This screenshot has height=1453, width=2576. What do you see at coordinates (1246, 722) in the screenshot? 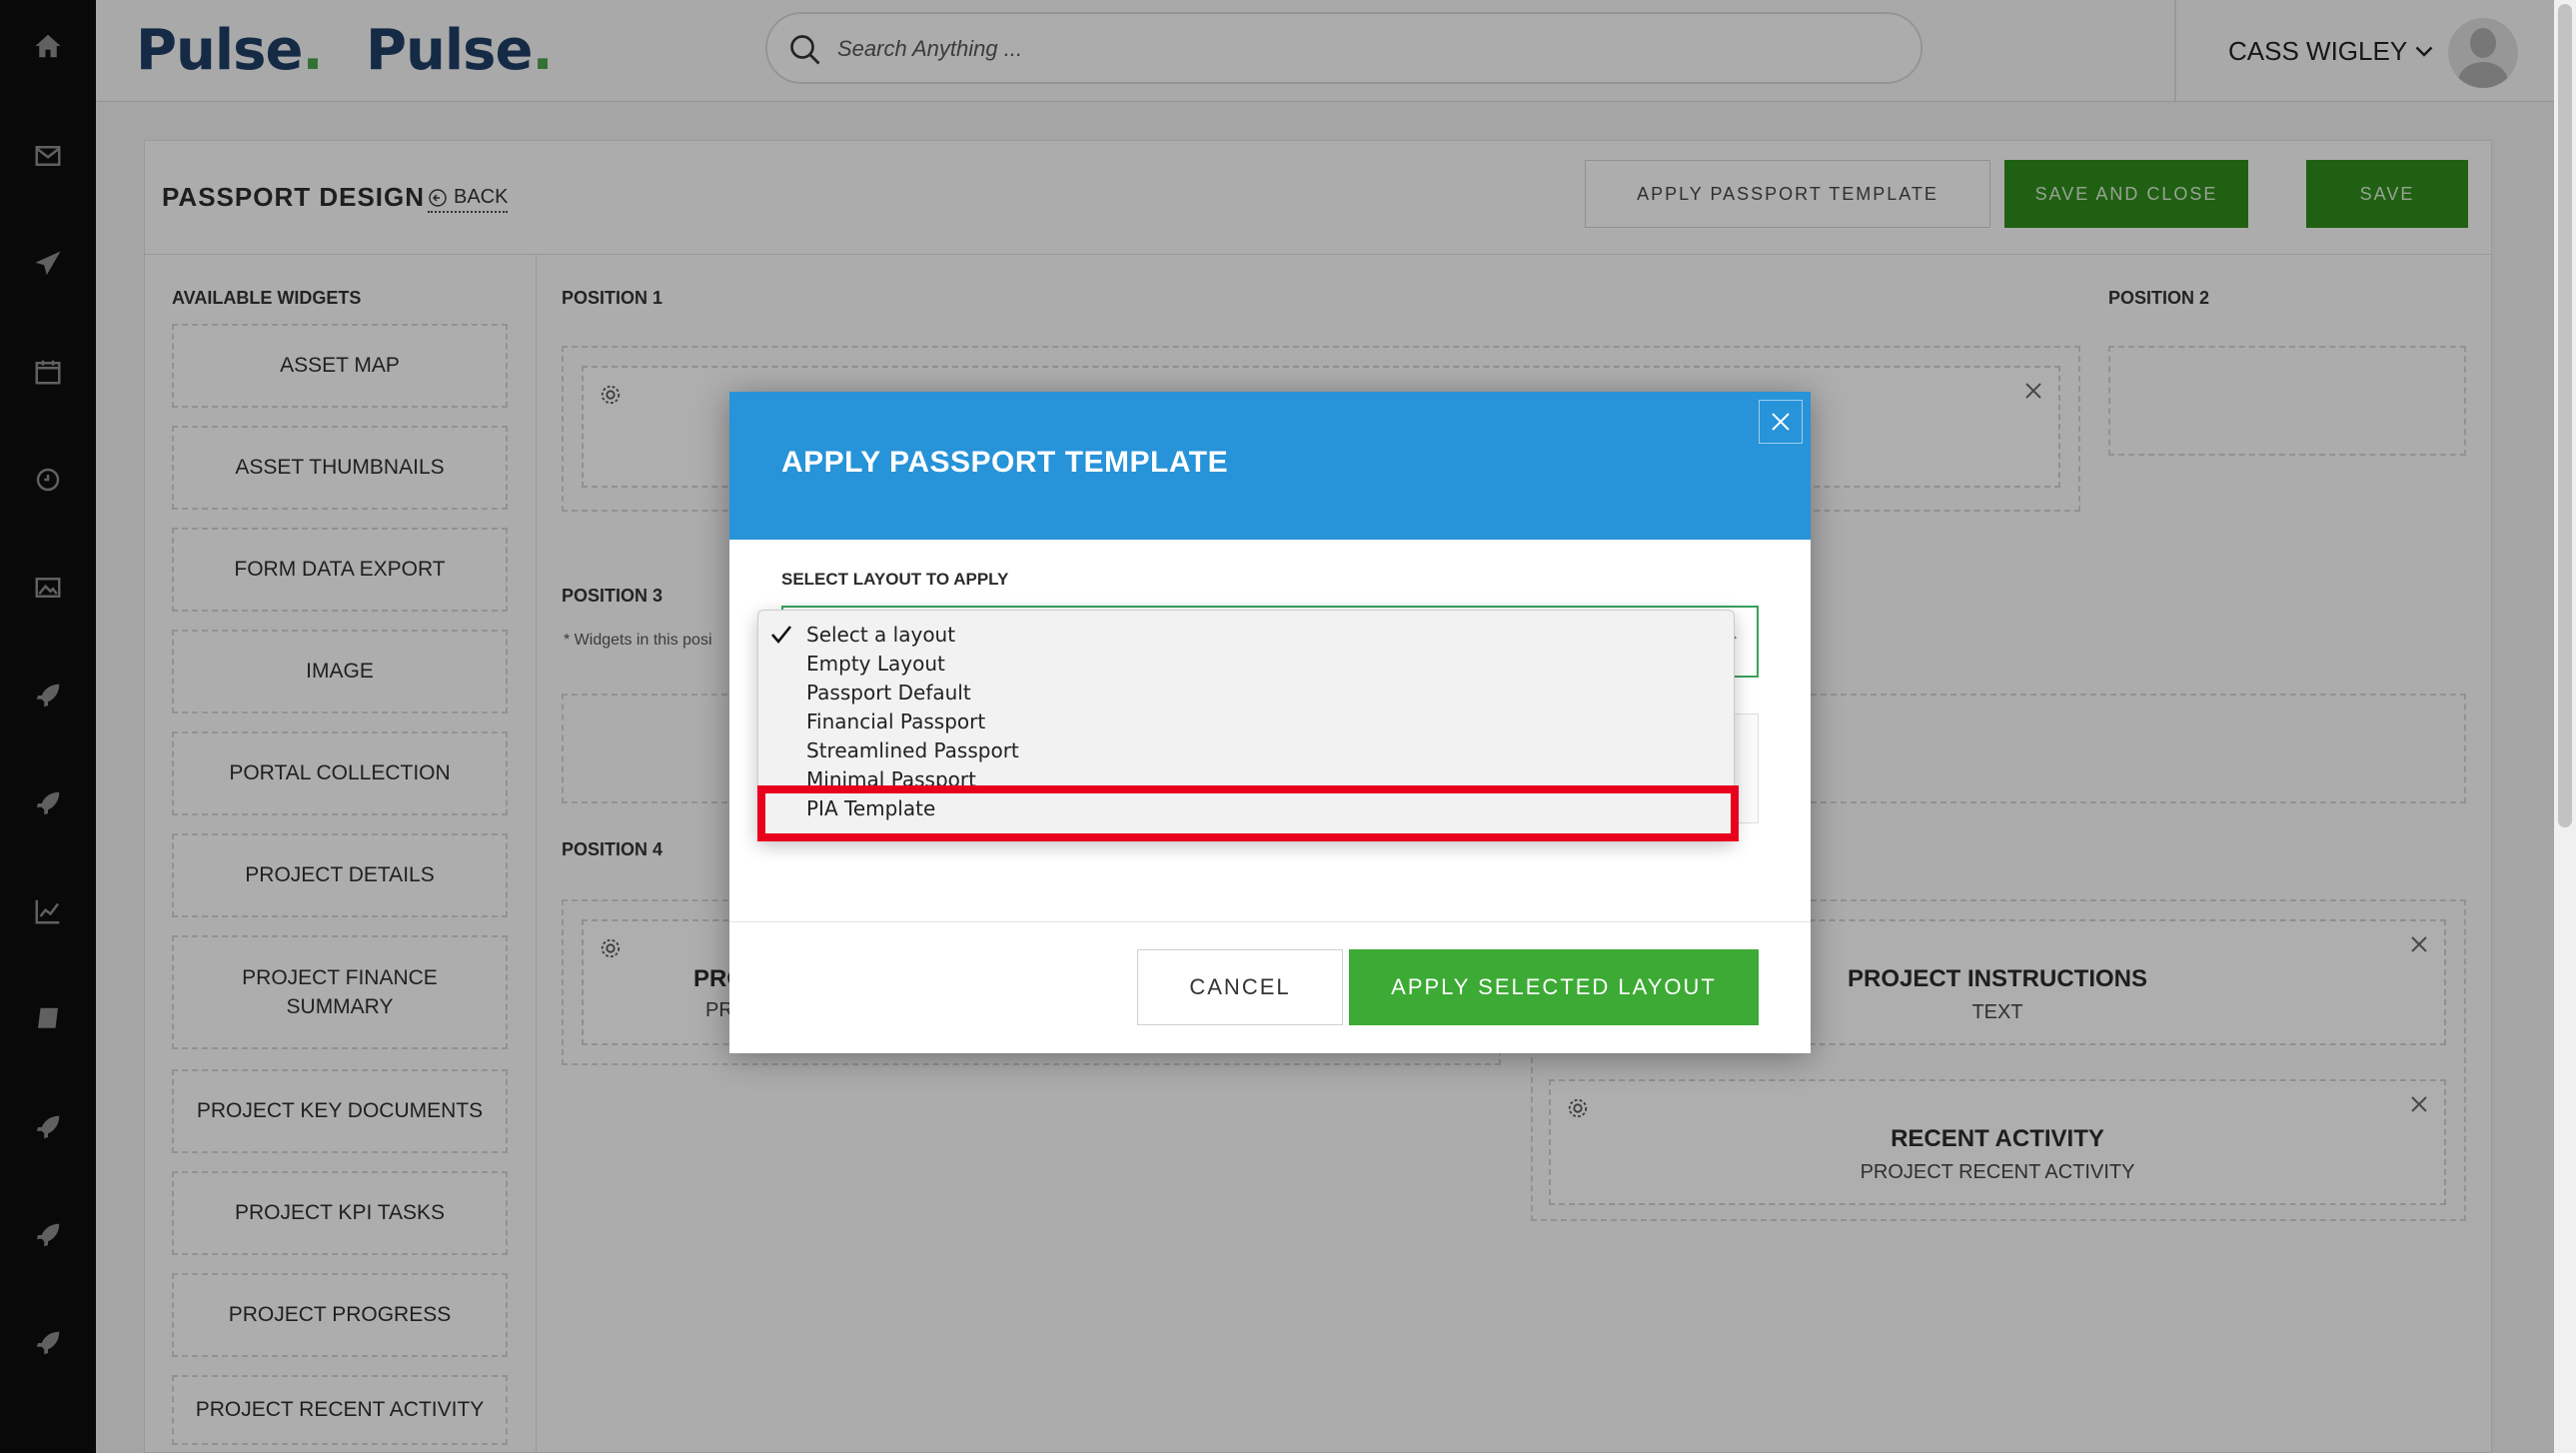
I see `layout-option-financial-passport: Financial Passport` at bounding box center [1246, 722].